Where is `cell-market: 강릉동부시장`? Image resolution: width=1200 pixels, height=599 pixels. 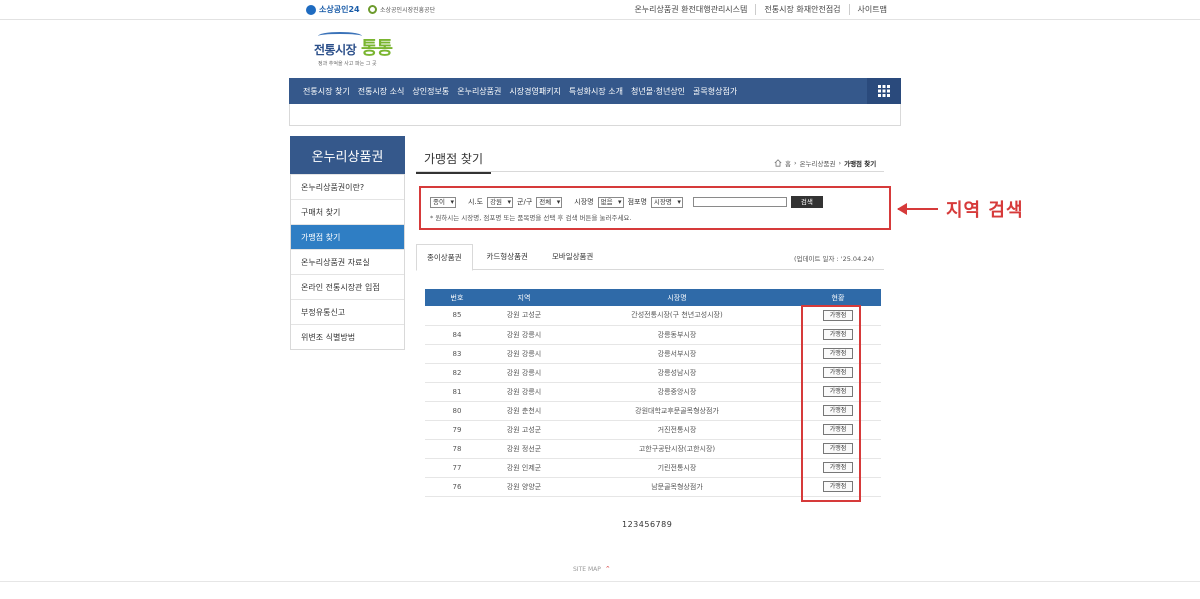
cell-market: 강릉동부시장 is located at coordinates (677, 335).